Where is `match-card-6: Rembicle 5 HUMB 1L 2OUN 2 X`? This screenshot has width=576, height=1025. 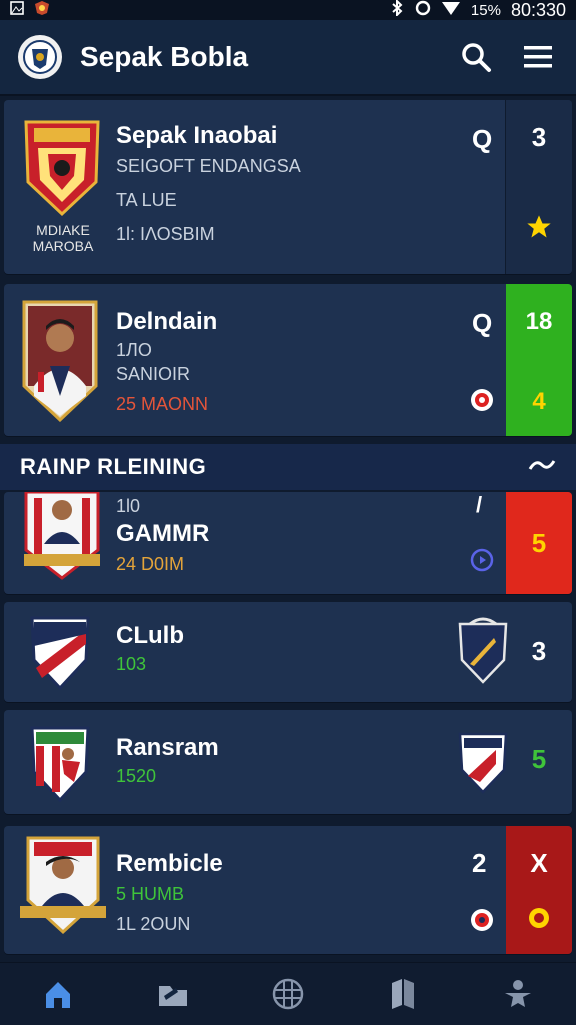
match-card-6: Rembicle 5 HUMB 1L 2OUN 2 X is located at coordinates (288, 890).